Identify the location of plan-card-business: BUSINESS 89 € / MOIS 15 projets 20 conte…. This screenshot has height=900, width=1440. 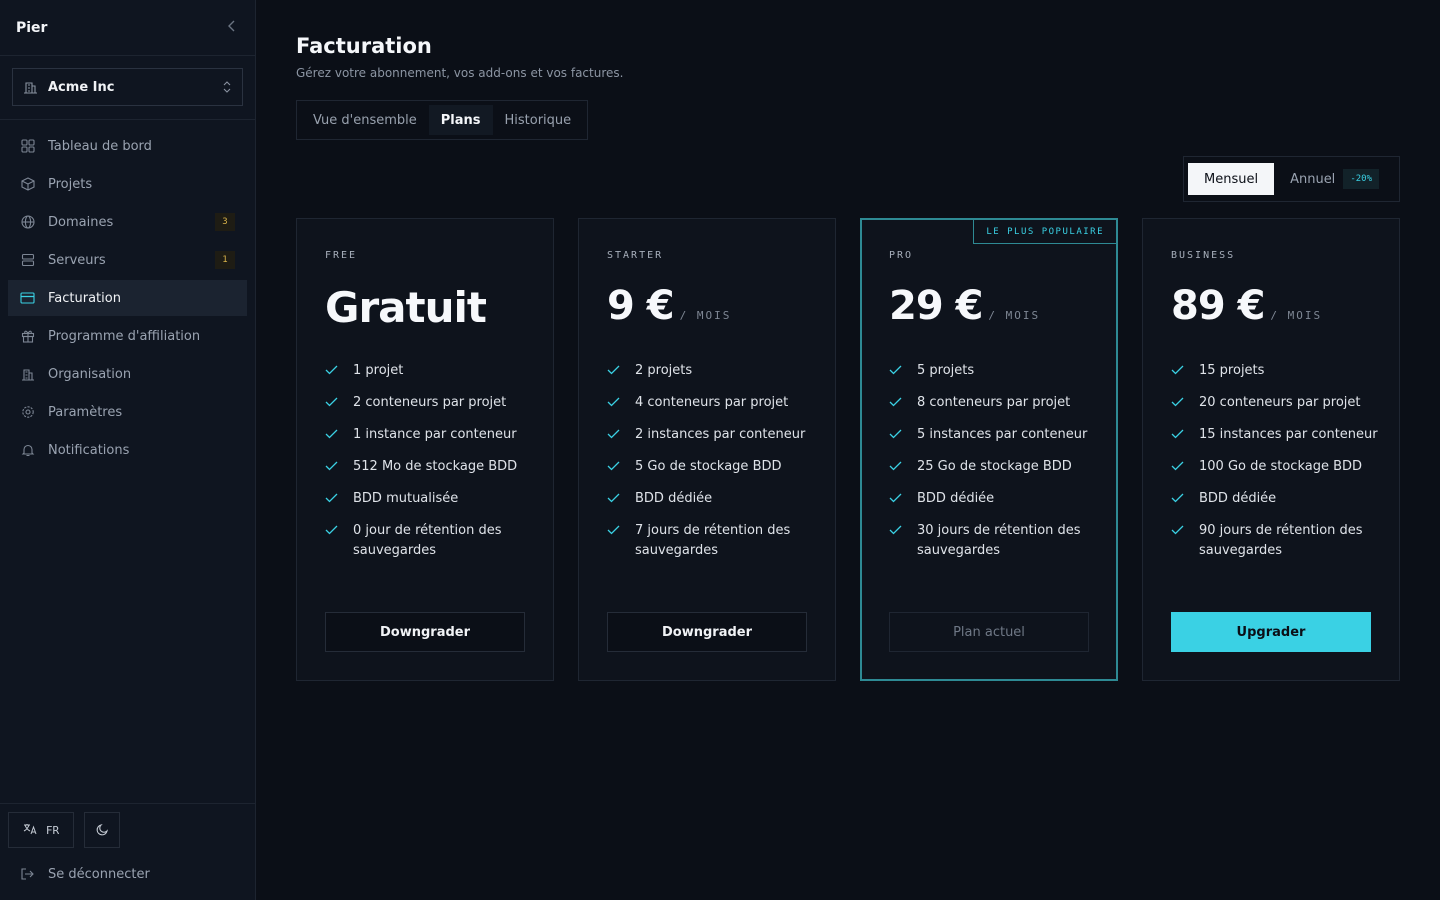
(1271, 449).